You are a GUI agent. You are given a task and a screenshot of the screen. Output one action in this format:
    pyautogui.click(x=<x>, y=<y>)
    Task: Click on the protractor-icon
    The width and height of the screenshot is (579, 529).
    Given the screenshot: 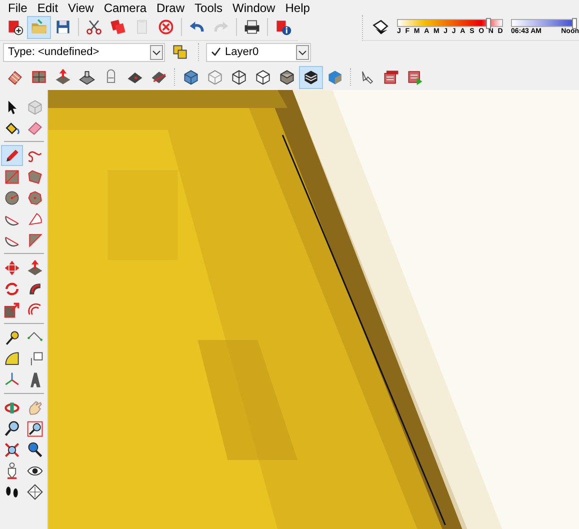 What is the action you would take?
    pyautogui.click(x=12, y=359)
    